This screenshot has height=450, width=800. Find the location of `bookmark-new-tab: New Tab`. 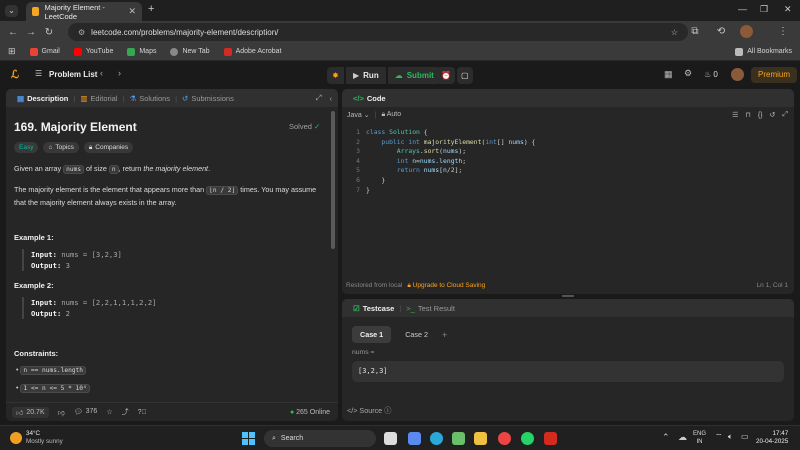

bookmark-new-tab: New Tab is located at coordinates (190, 51).